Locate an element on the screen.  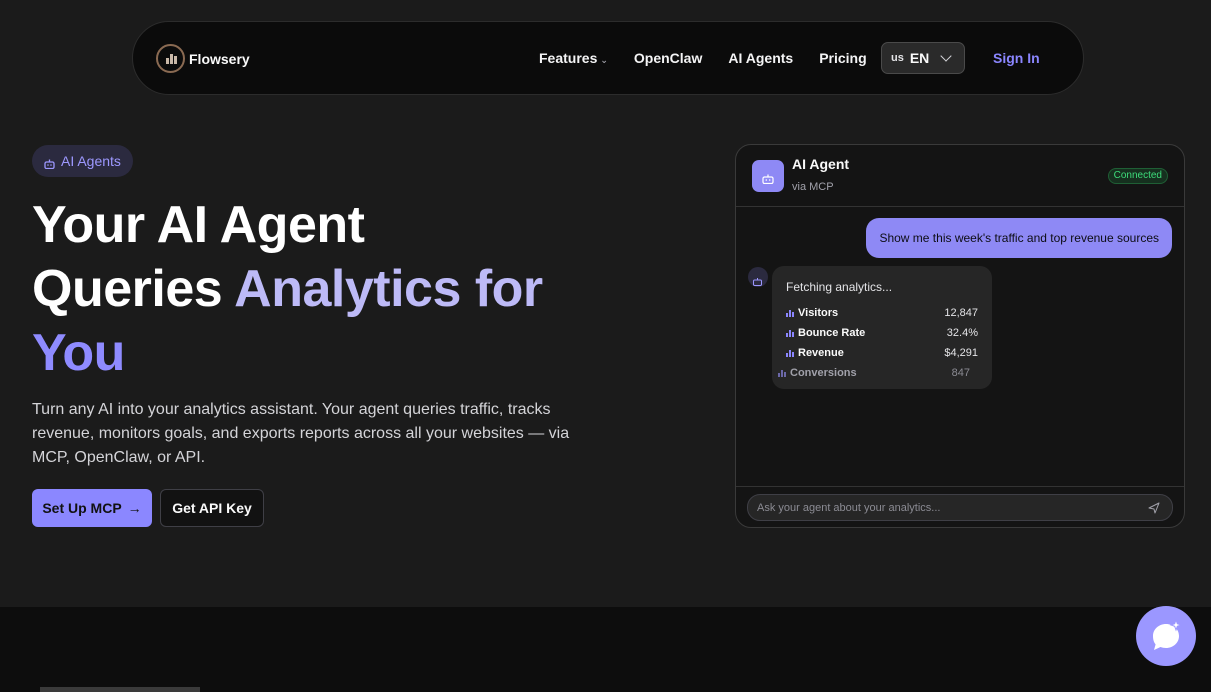
chat-launcher-button is located at coordinates (1166, 636).